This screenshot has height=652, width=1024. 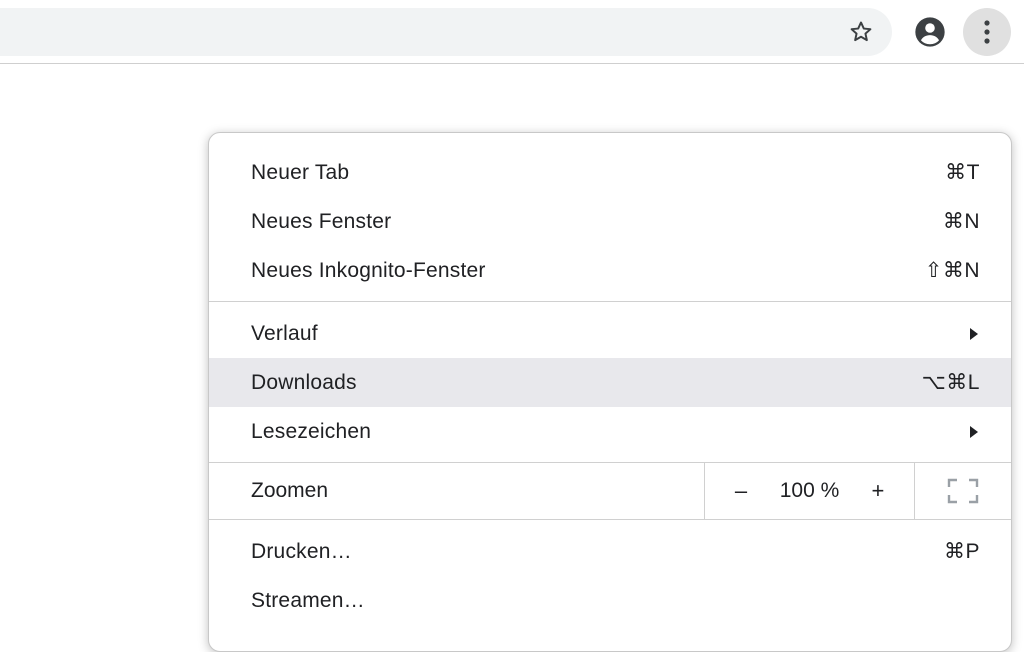 I want to click on zoom-level: 100 %, so click(x=809, y=490).